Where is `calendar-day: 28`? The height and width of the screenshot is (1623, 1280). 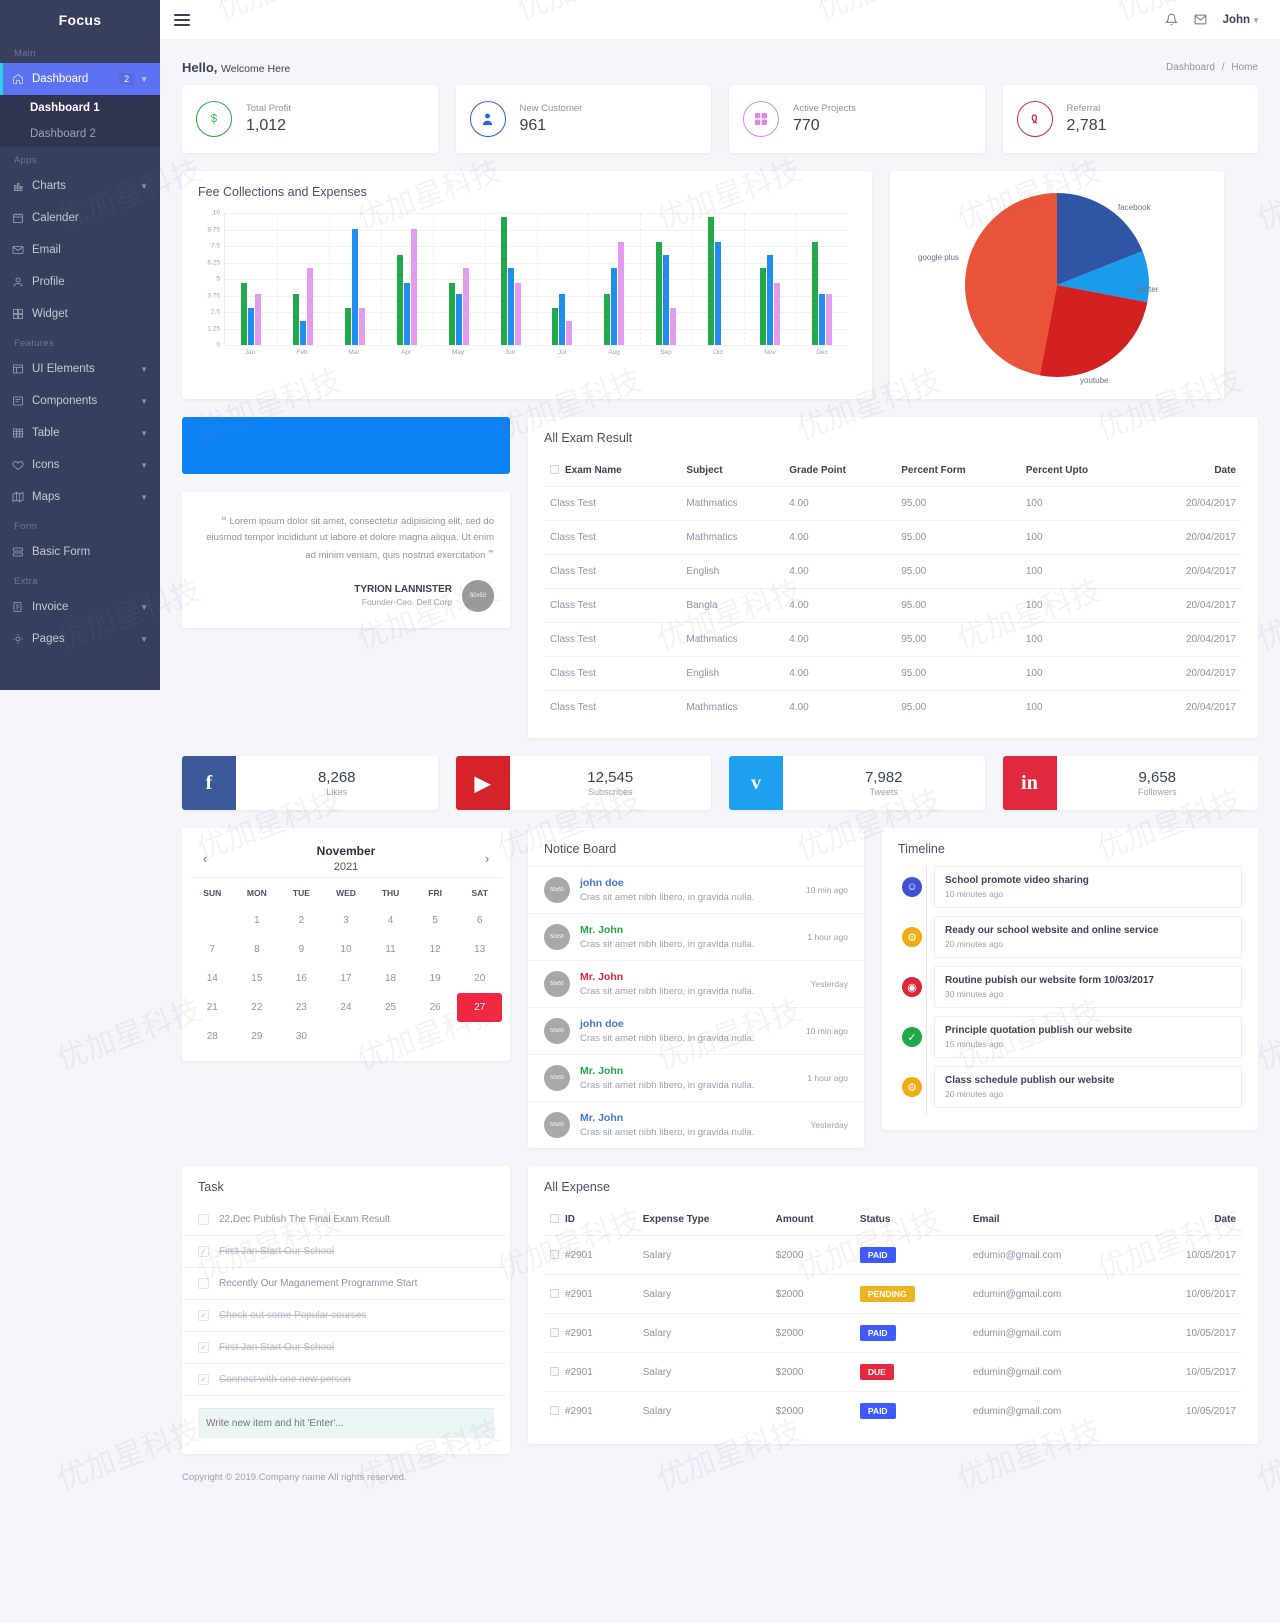 calendar-day: 28 is located at coordinates (212, 1036).